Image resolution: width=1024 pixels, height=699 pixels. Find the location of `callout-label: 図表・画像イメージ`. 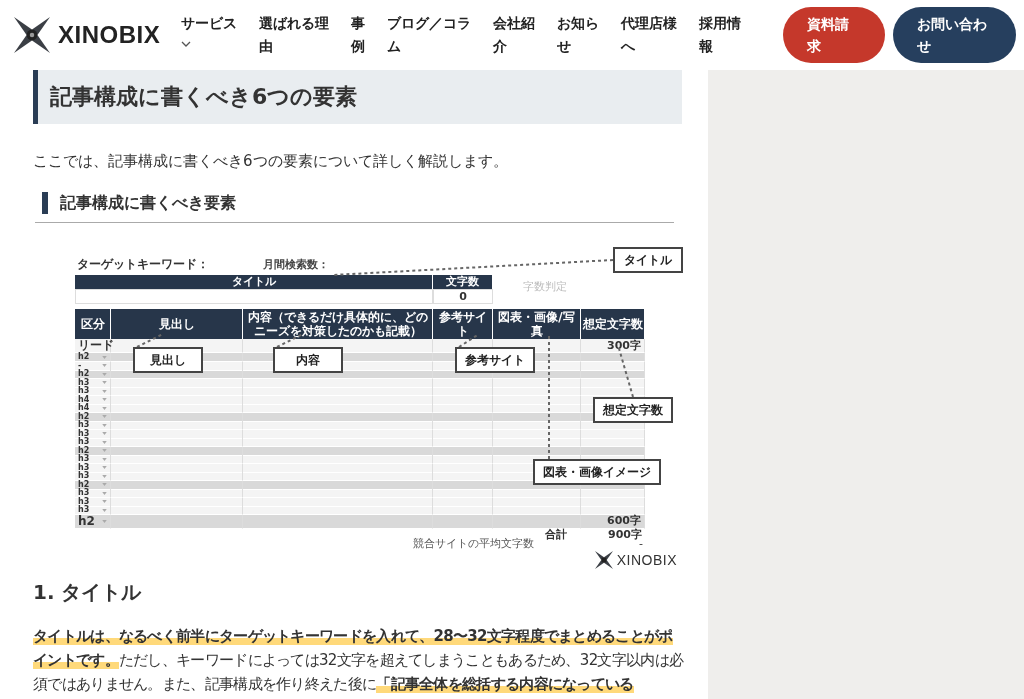

callout-label: 図表・画像イメージ is located at coordinates (597, 472).